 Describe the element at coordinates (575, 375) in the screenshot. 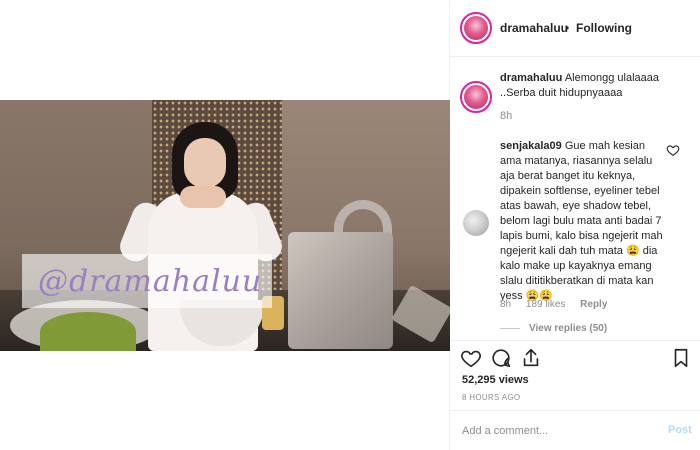

I see `action-bar: 52,295 views 8 HOURS AGO` at that location.